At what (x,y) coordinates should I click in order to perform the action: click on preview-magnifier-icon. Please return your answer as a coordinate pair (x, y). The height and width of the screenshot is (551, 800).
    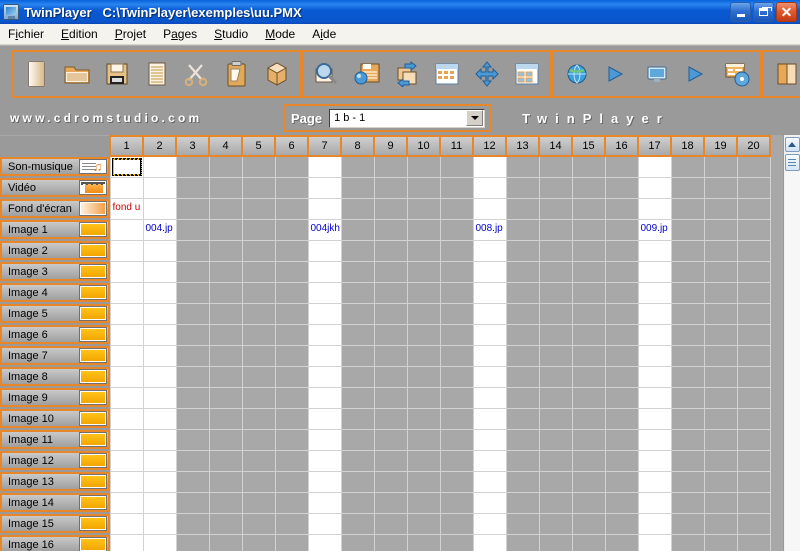
    Looking at the image, I should click on (327, 74).